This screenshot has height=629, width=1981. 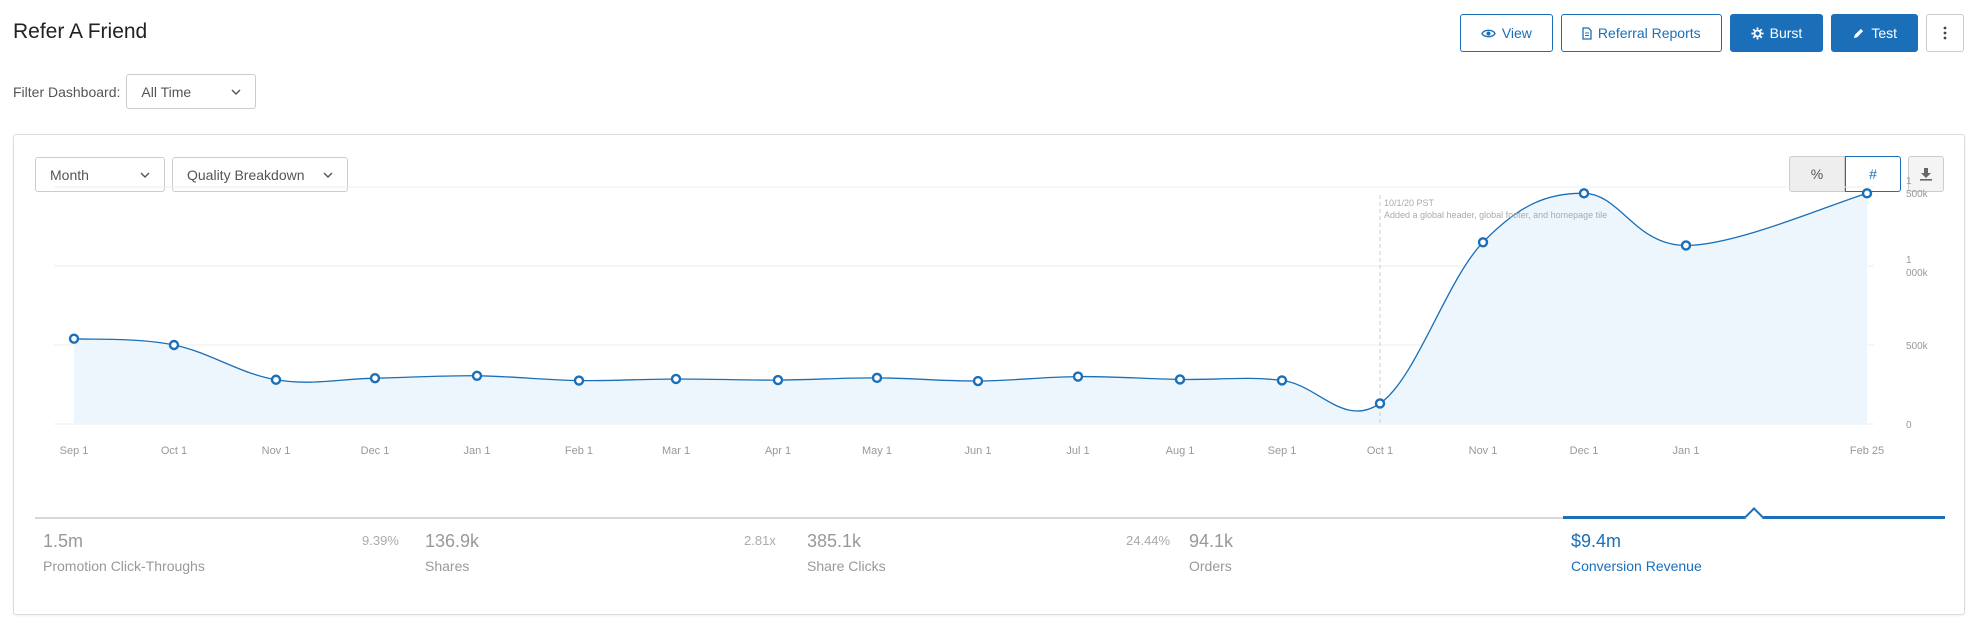 What do you see at coordinates (1210, 566) in the screenshot?
I see `metric-label: Orders` at bounding box center [1210, 566].